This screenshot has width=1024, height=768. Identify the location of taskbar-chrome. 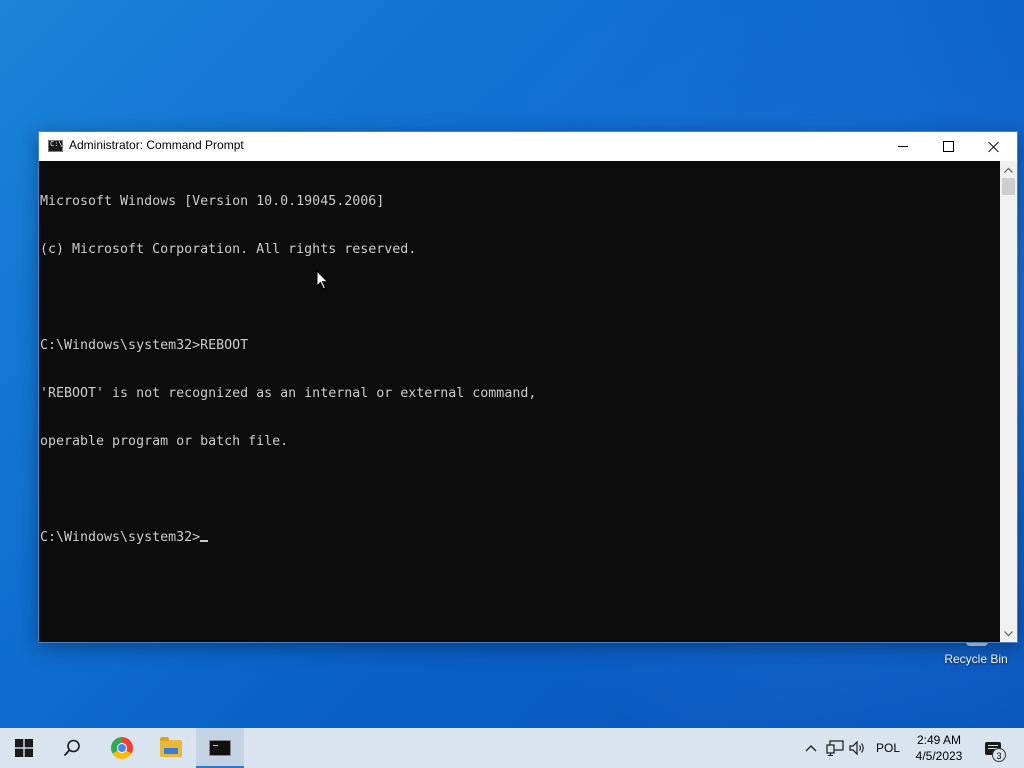
(122, 748).